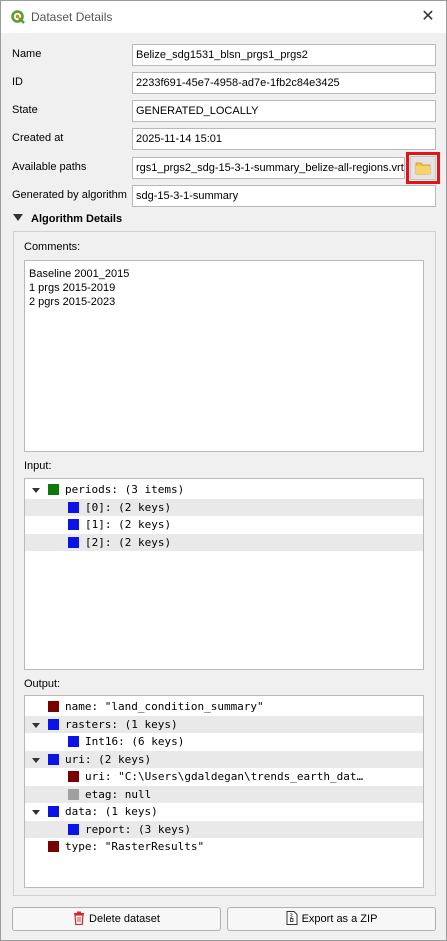 The height and width of the screenshot is (941, 447). Describe the element at coordinates (77, 219) in the screenshot. I see `algorithm-details-heading: Algorithm Details` at that location.